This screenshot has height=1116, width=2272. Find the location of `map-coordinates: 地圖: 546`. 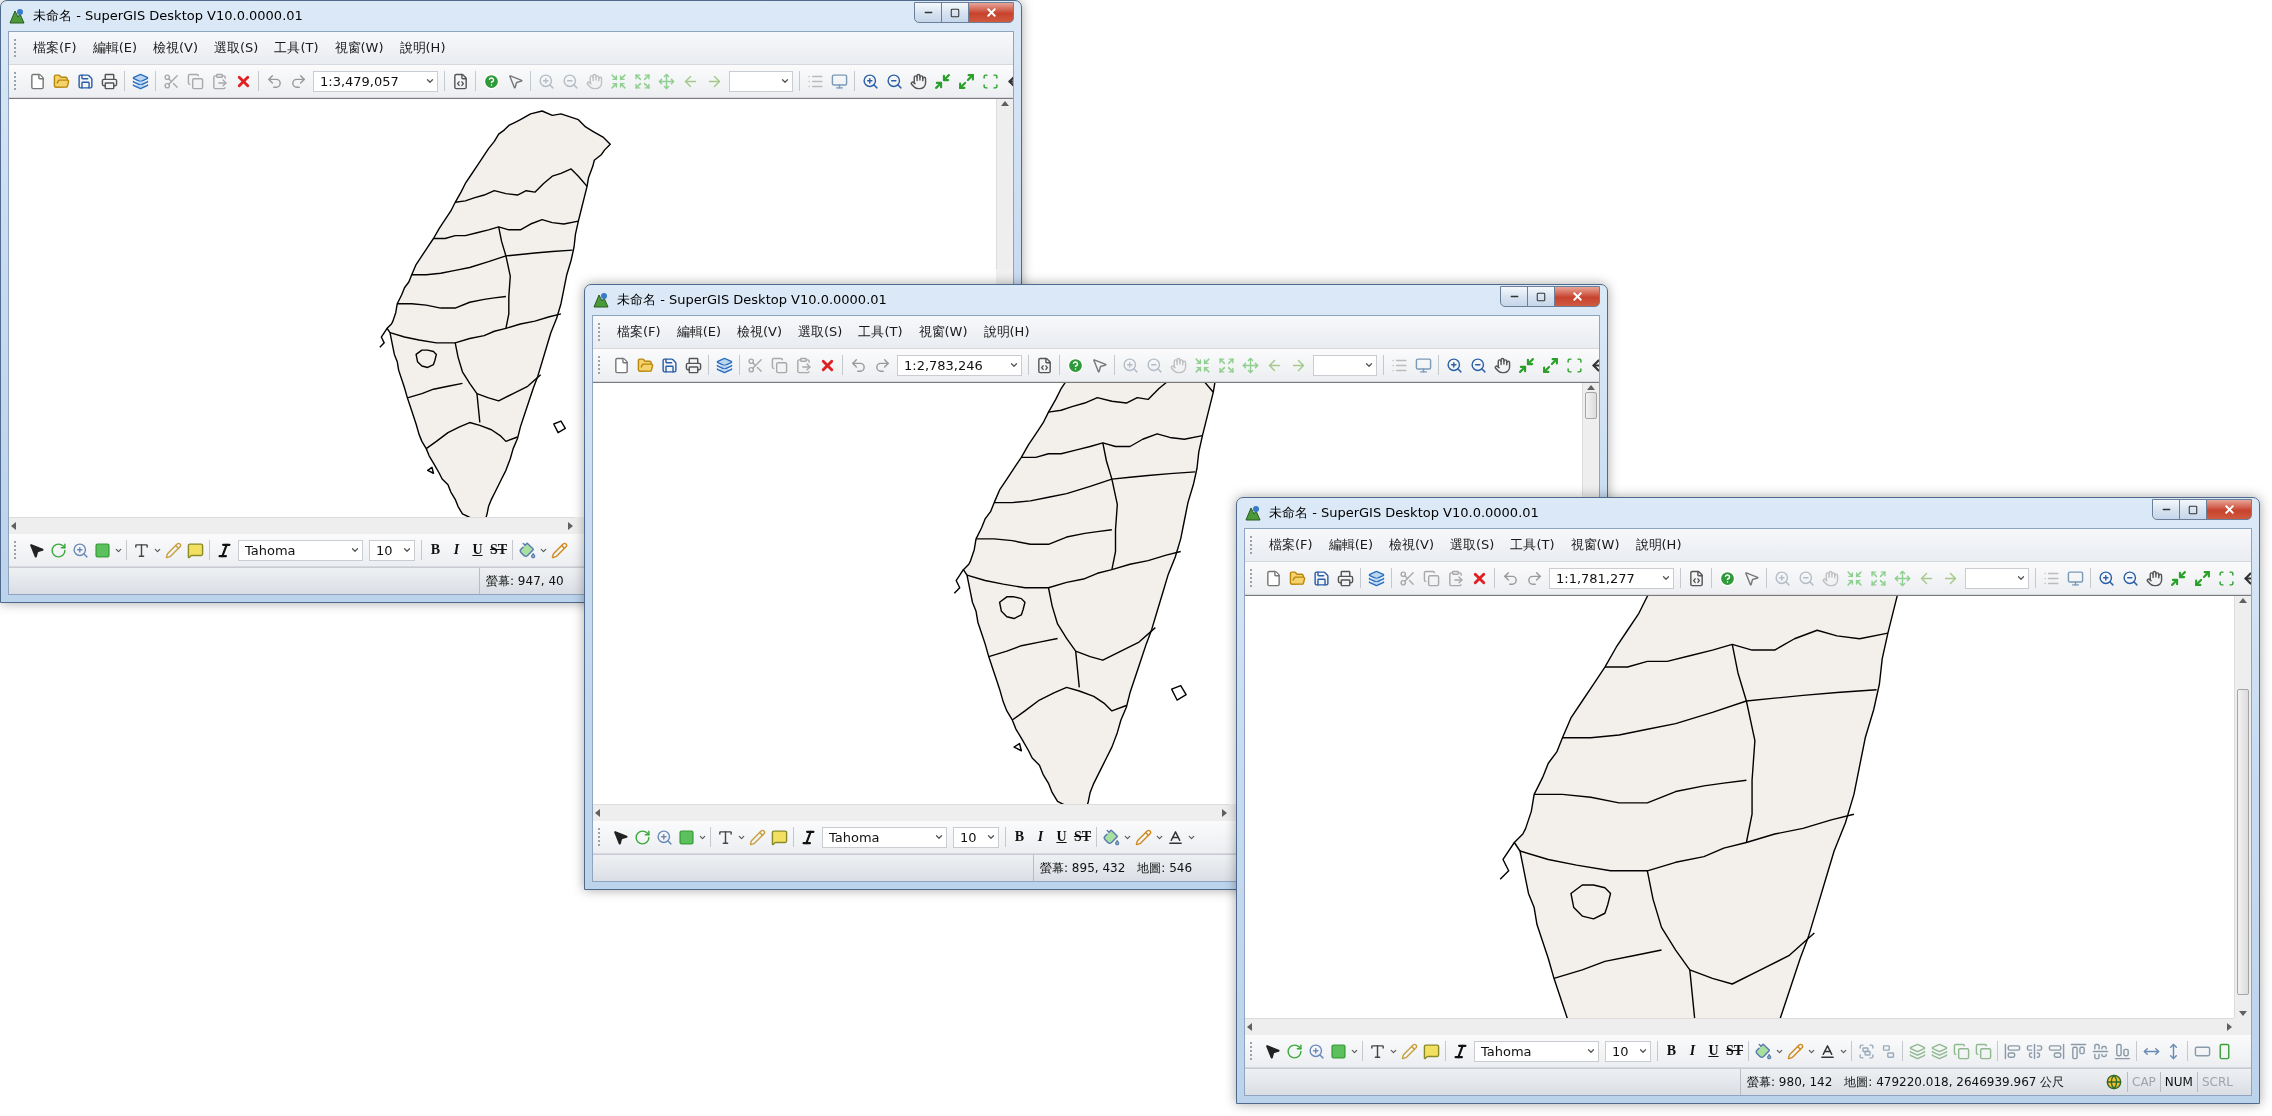

map-coordinates: 地圖: 546 is located at coordinates (1165, 868).